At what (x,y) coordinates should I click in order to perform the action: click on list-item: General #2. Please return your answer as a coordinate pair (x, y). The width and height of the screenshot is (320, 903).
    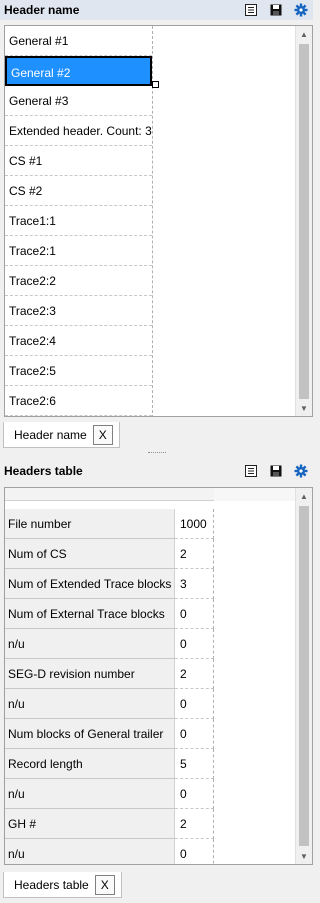
    Looking at the image, I should click on (78, 71).